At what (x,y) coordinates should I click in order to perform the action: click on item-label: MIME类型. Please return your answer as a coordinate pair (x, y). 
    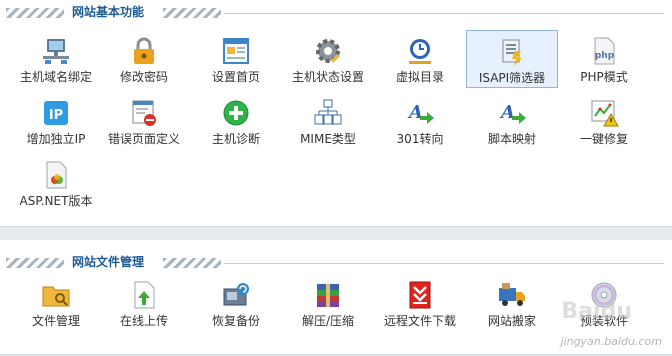
    Looking at the image, I should click on (328, 139).